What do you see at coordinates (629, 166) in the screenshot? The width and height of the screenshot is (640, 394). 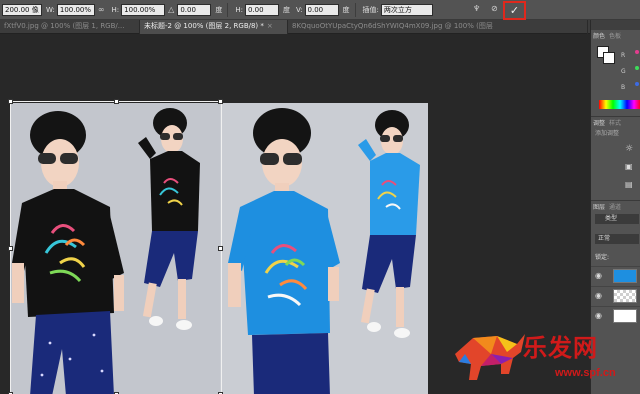 I see `levels-icon: ▣` at bounding box center [629, 166].